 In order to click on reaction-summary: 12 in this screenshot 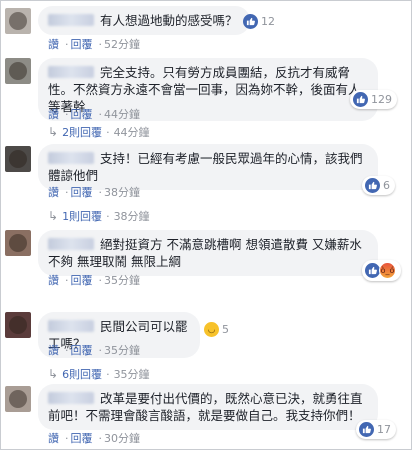, I will do `click(259, 21)`.